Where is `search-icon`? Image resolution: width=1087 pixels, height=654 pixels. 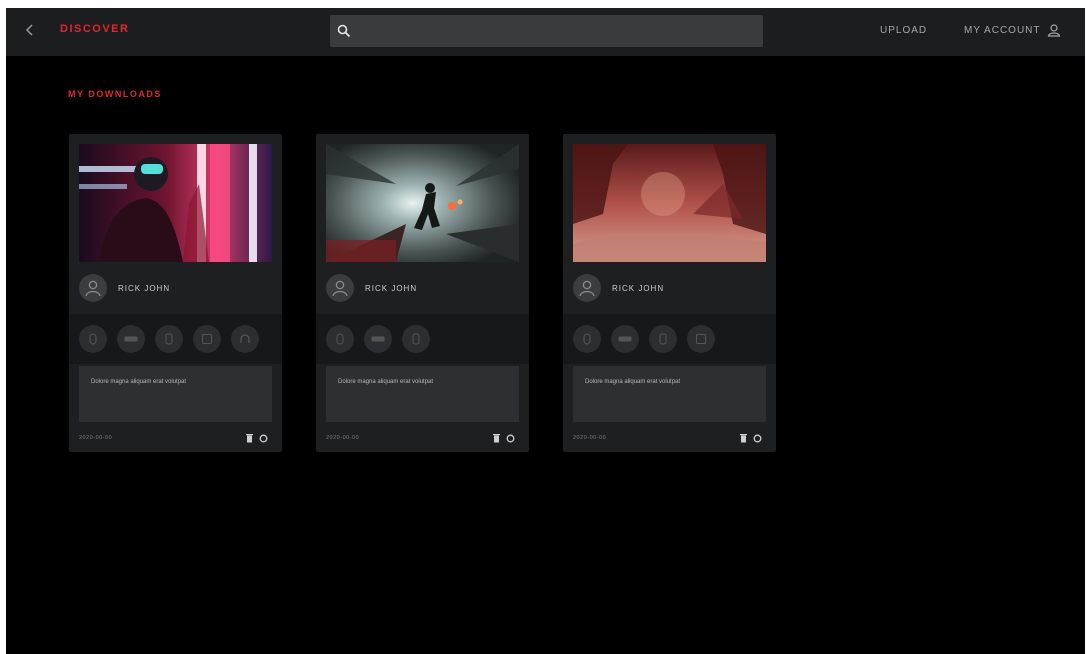 search-icon is located at coordinates (344, 31).